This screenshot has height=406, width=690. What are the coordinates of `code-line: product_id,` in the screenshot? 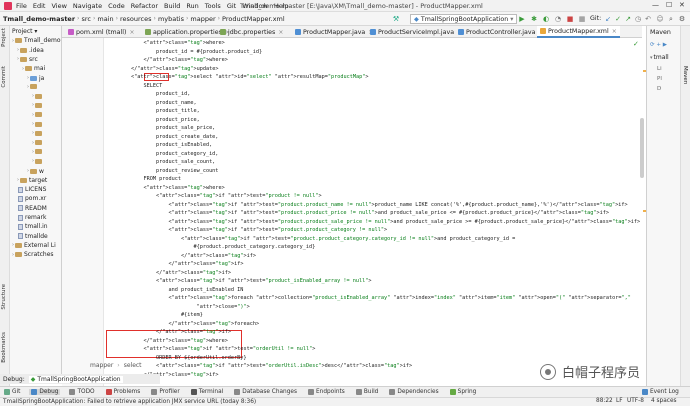 It's located at (148, 94).